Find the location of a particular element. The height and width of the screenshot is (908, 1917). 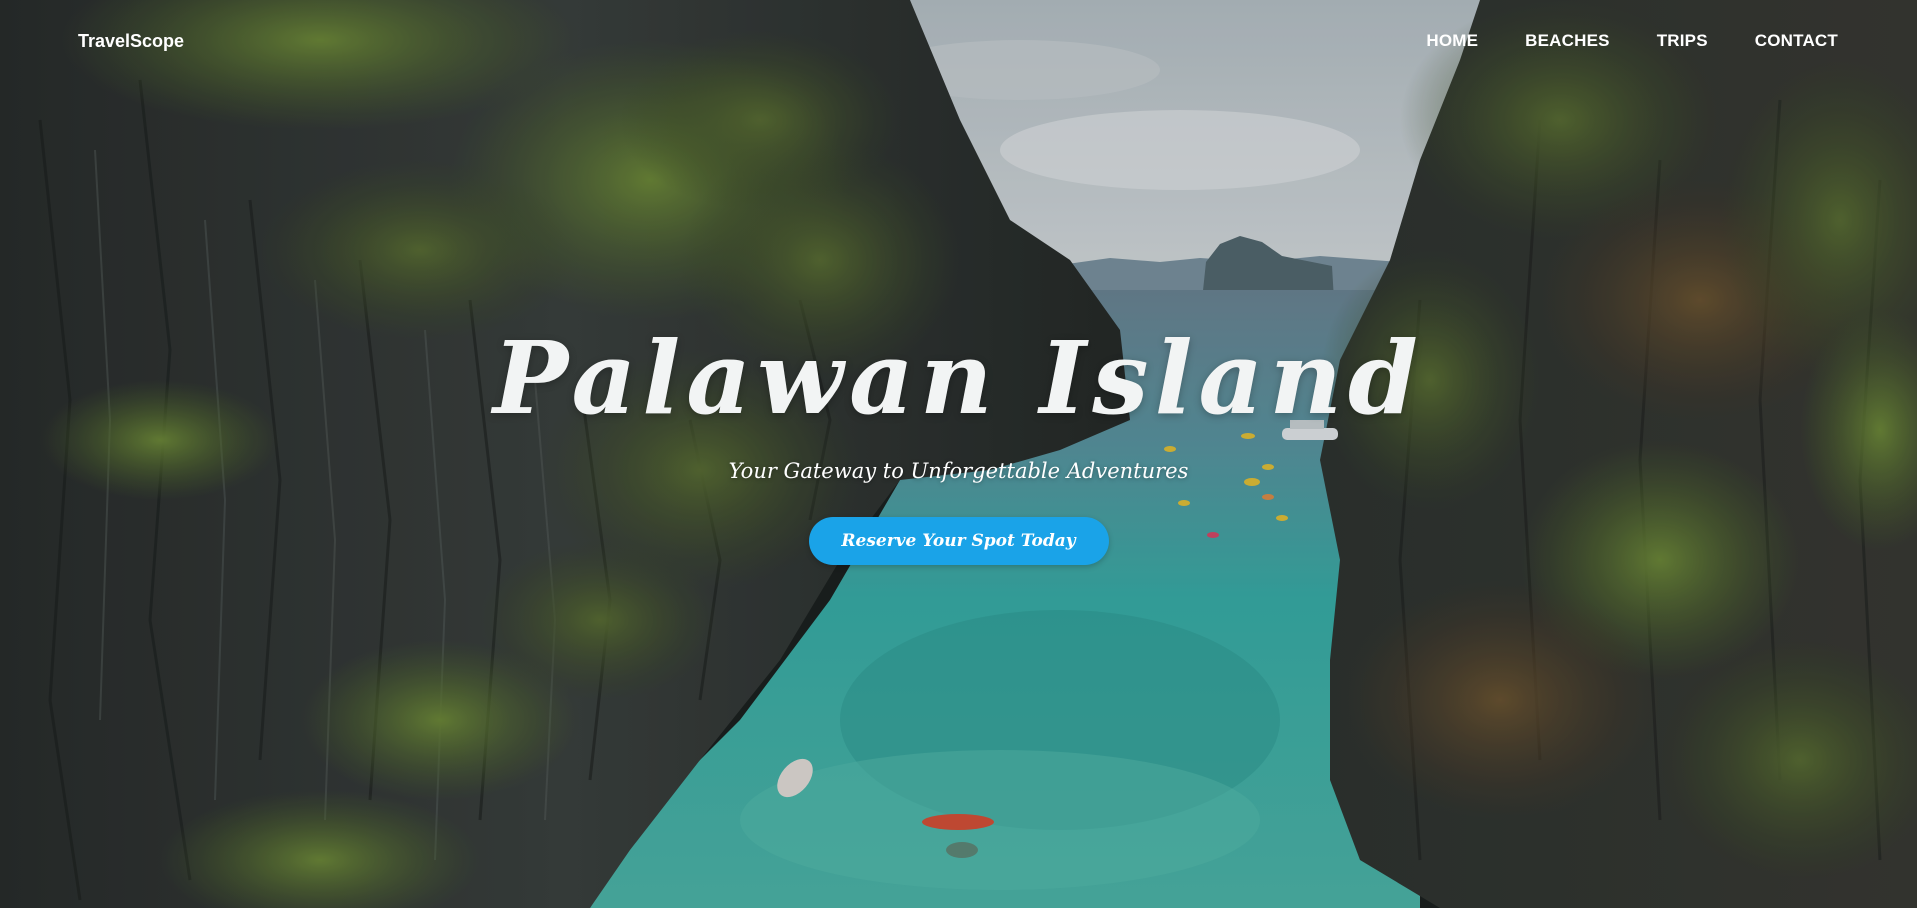

nav-link-trips: TRIPS is located at coordinates (1682, 41).